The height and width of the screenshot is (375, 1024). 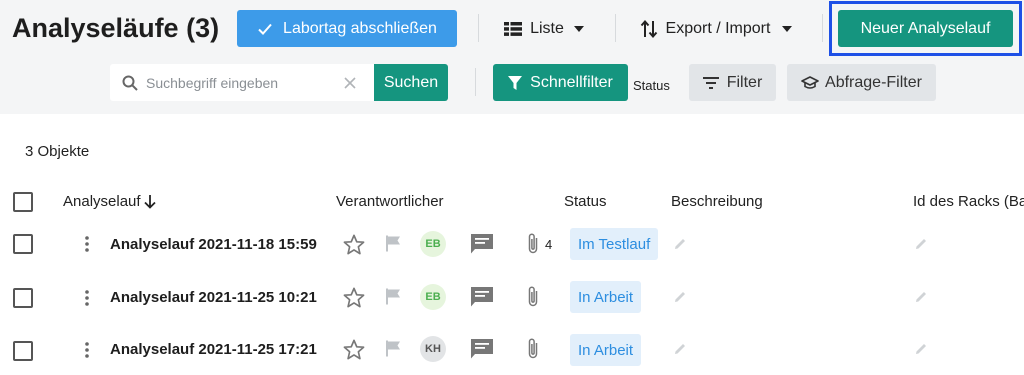 I want to click on row-name: Analyselauf 2021-11-25 17:21, so click(x=213, y=349).